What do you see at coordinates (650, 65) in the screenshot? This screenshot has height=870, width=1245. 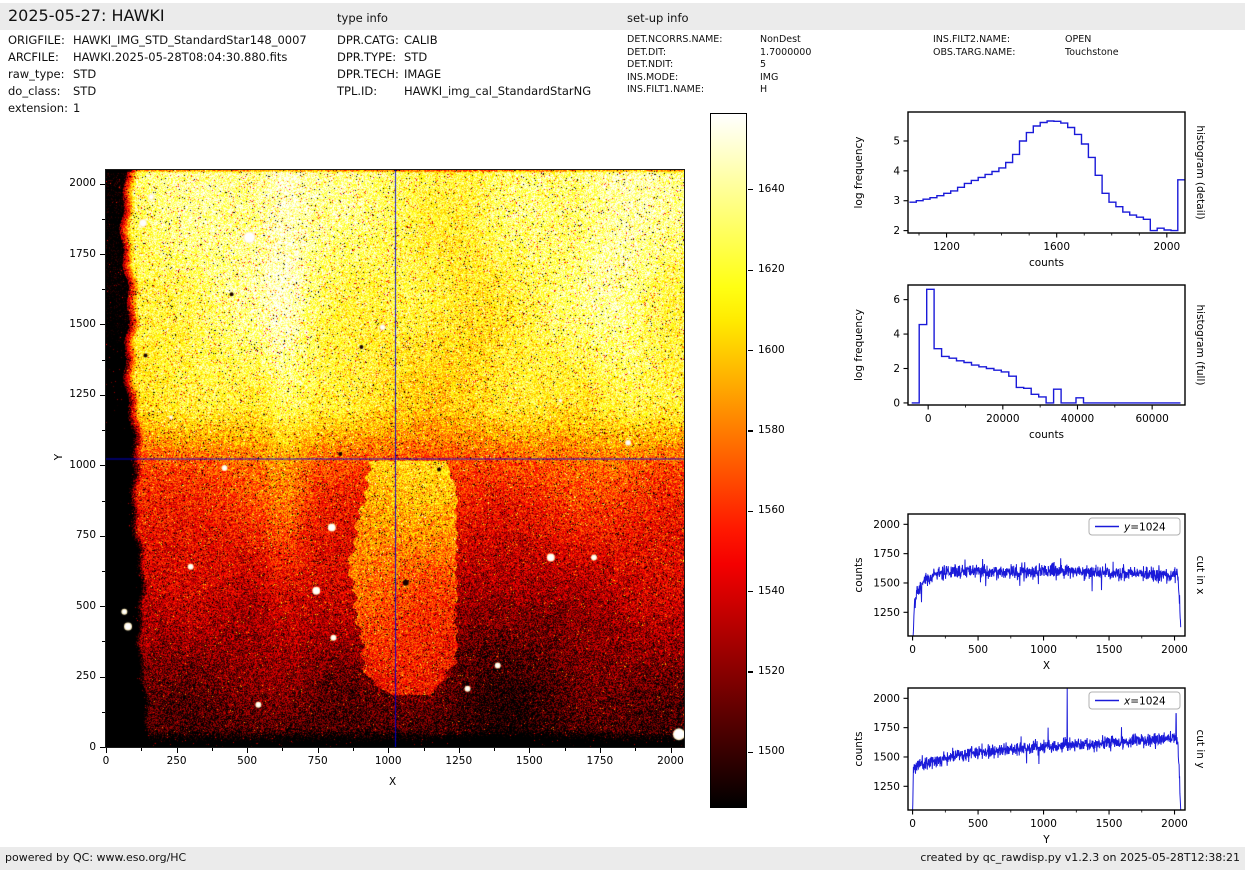 I see `setup-info-label: DET.NDIT:` at bounding box center [650, 65].